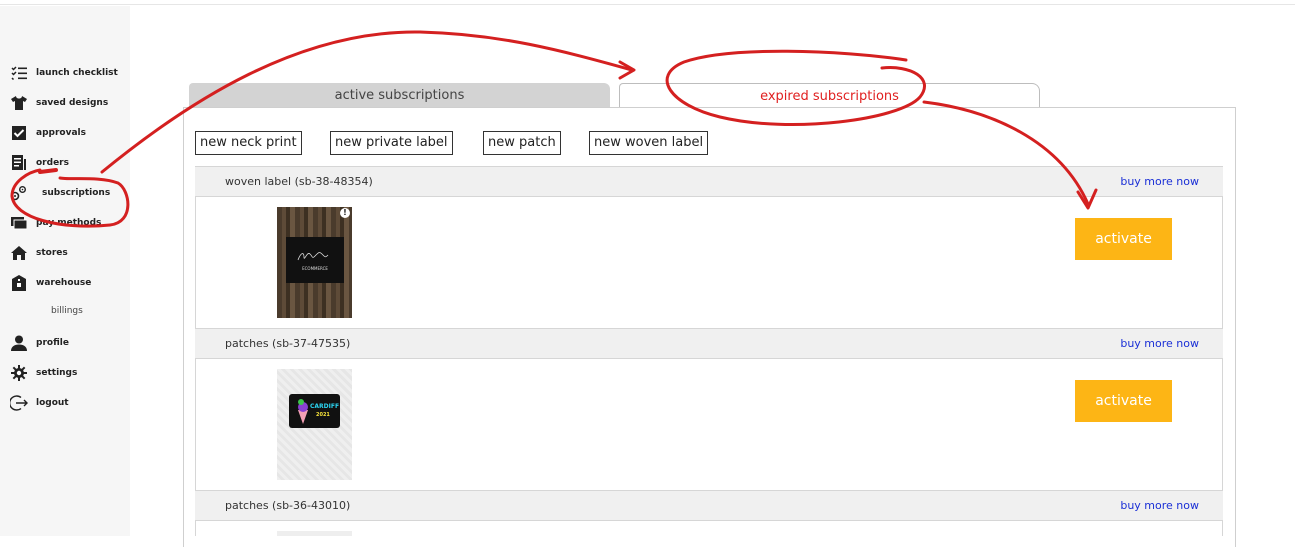  Describe the element at coordinates (19, 163) in the screenshot. I see `document-icon` at that location.